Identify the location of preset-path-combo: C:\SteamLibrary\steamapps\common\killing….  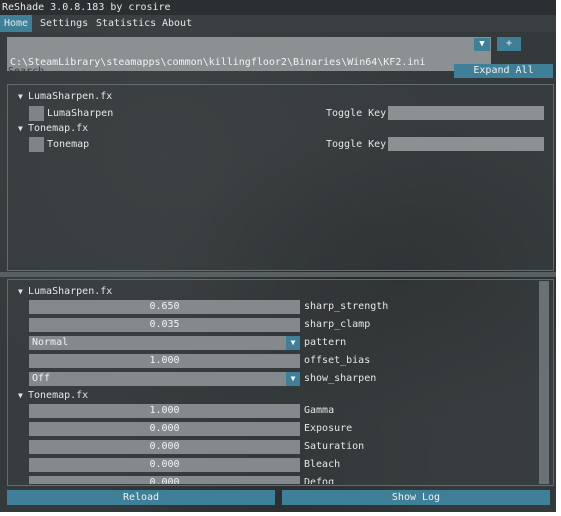
(249, 54).